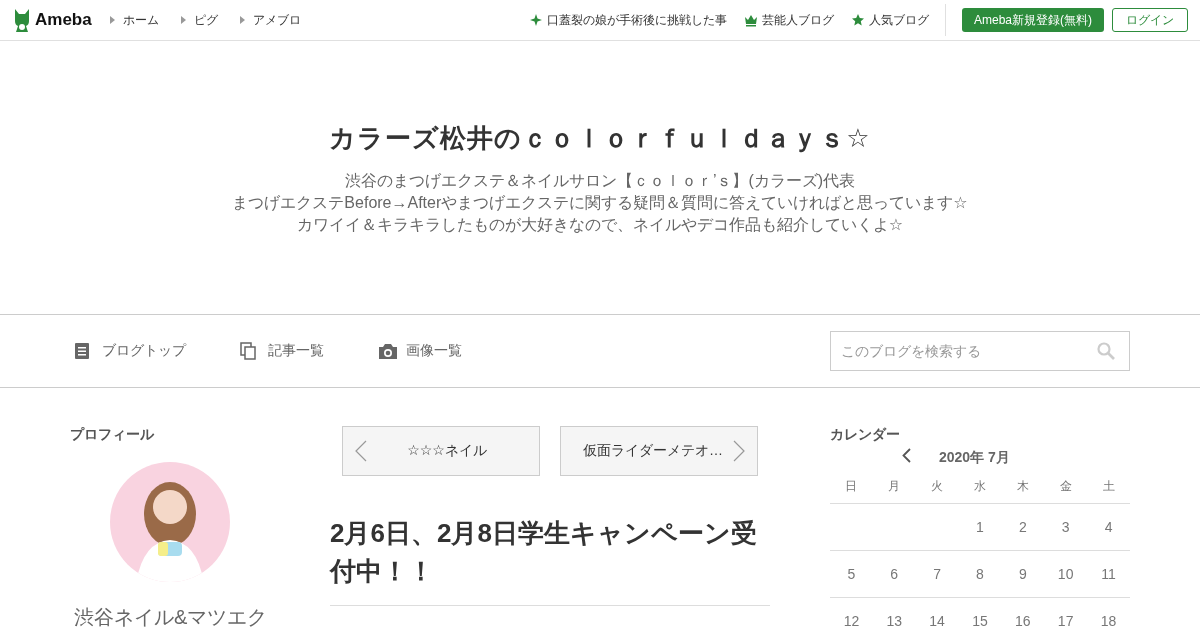  What do you see at coordinates (270, 20) in the screenshot?
I see `nav-link: アメブロ` at bounding box center [270, 20].